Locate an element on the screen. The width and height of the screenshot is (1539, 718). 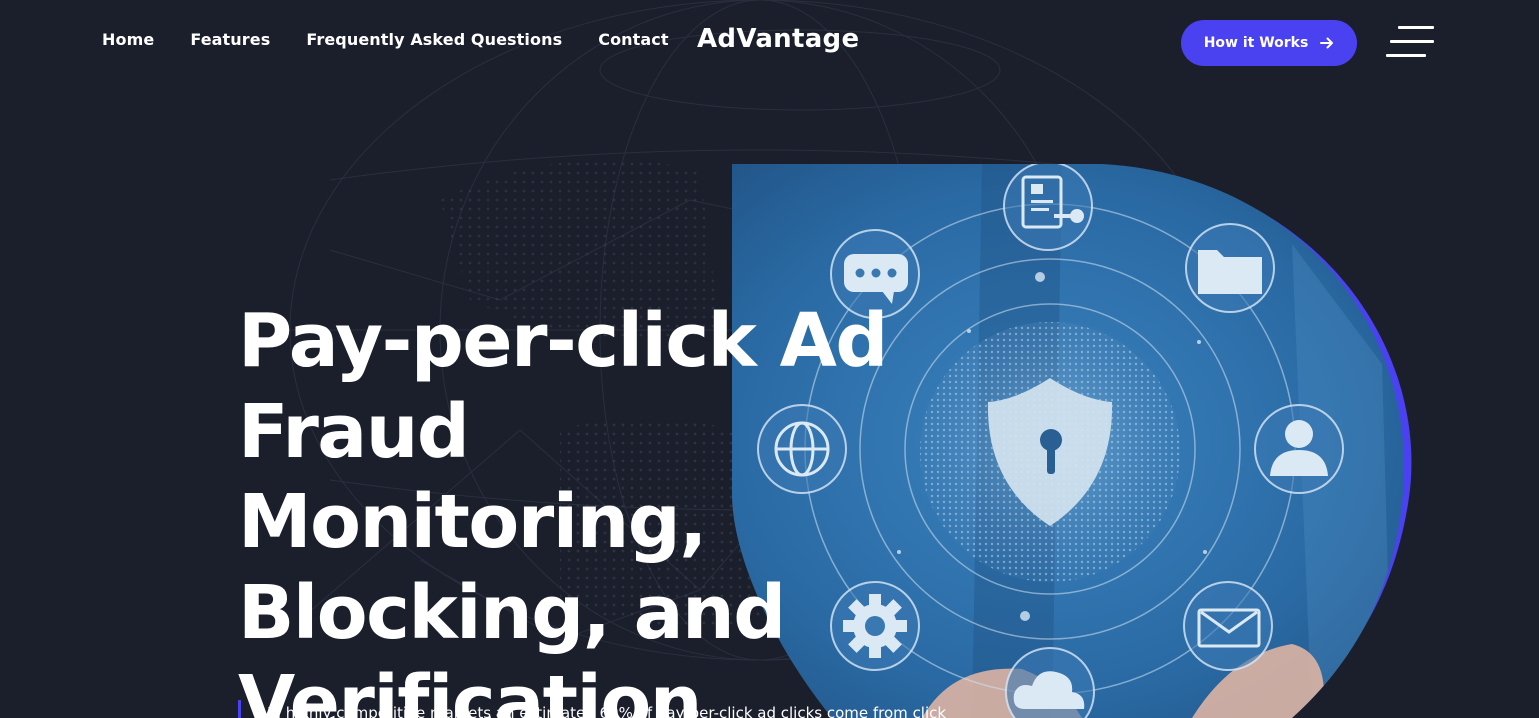
headline-line: Fraud Monitoring, is located at coordinates (472, 477).